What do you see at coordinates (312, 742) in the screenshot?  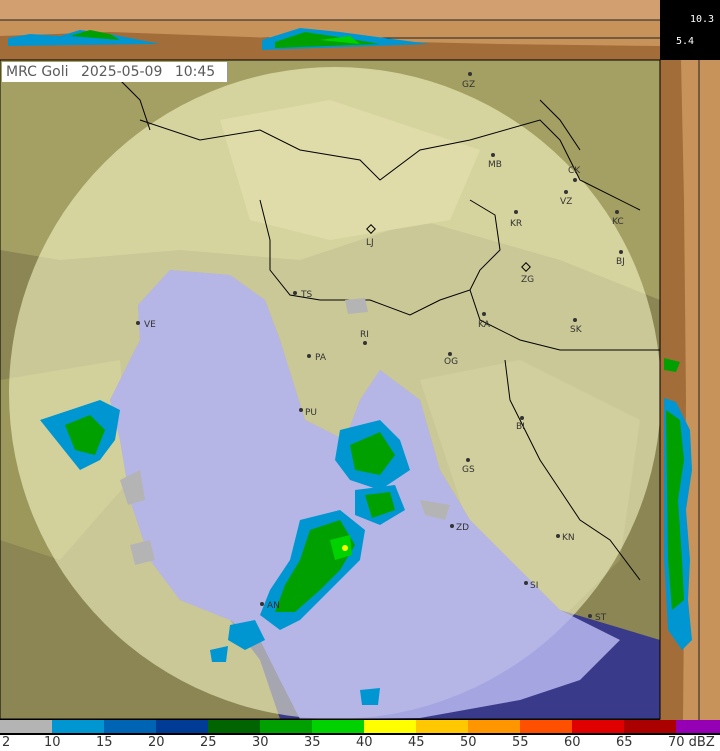 I see `legend-tick: 35` at bounding box center [312, 742].